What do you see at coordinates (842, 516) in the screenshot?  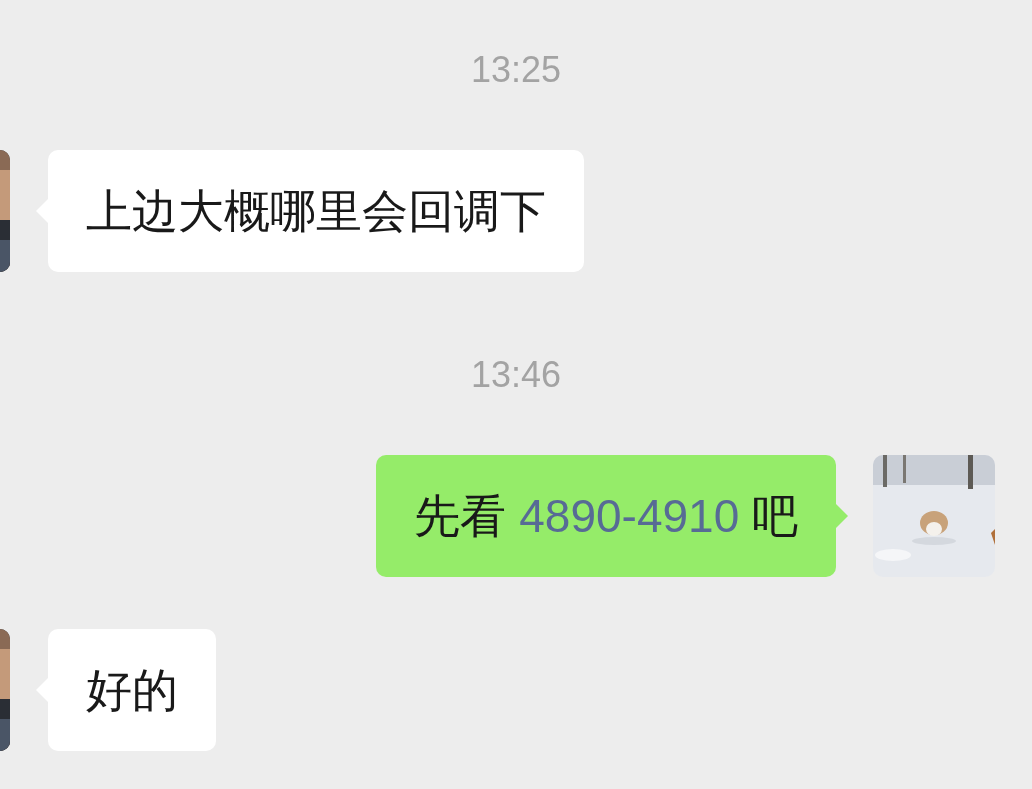 I see `bubble-tail` at bounding box center [842, 516].